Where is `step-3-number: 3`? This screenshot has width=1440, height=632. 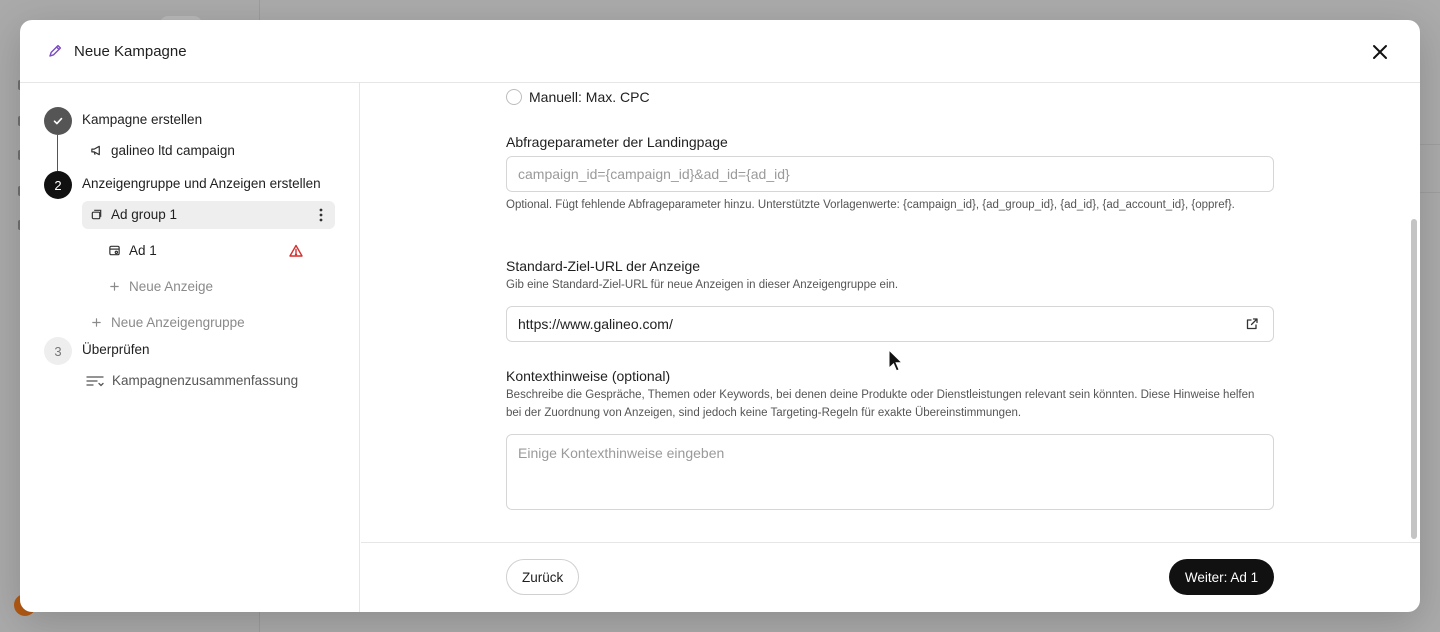
step-3-number: 3 is located at coordinates (58, 351).